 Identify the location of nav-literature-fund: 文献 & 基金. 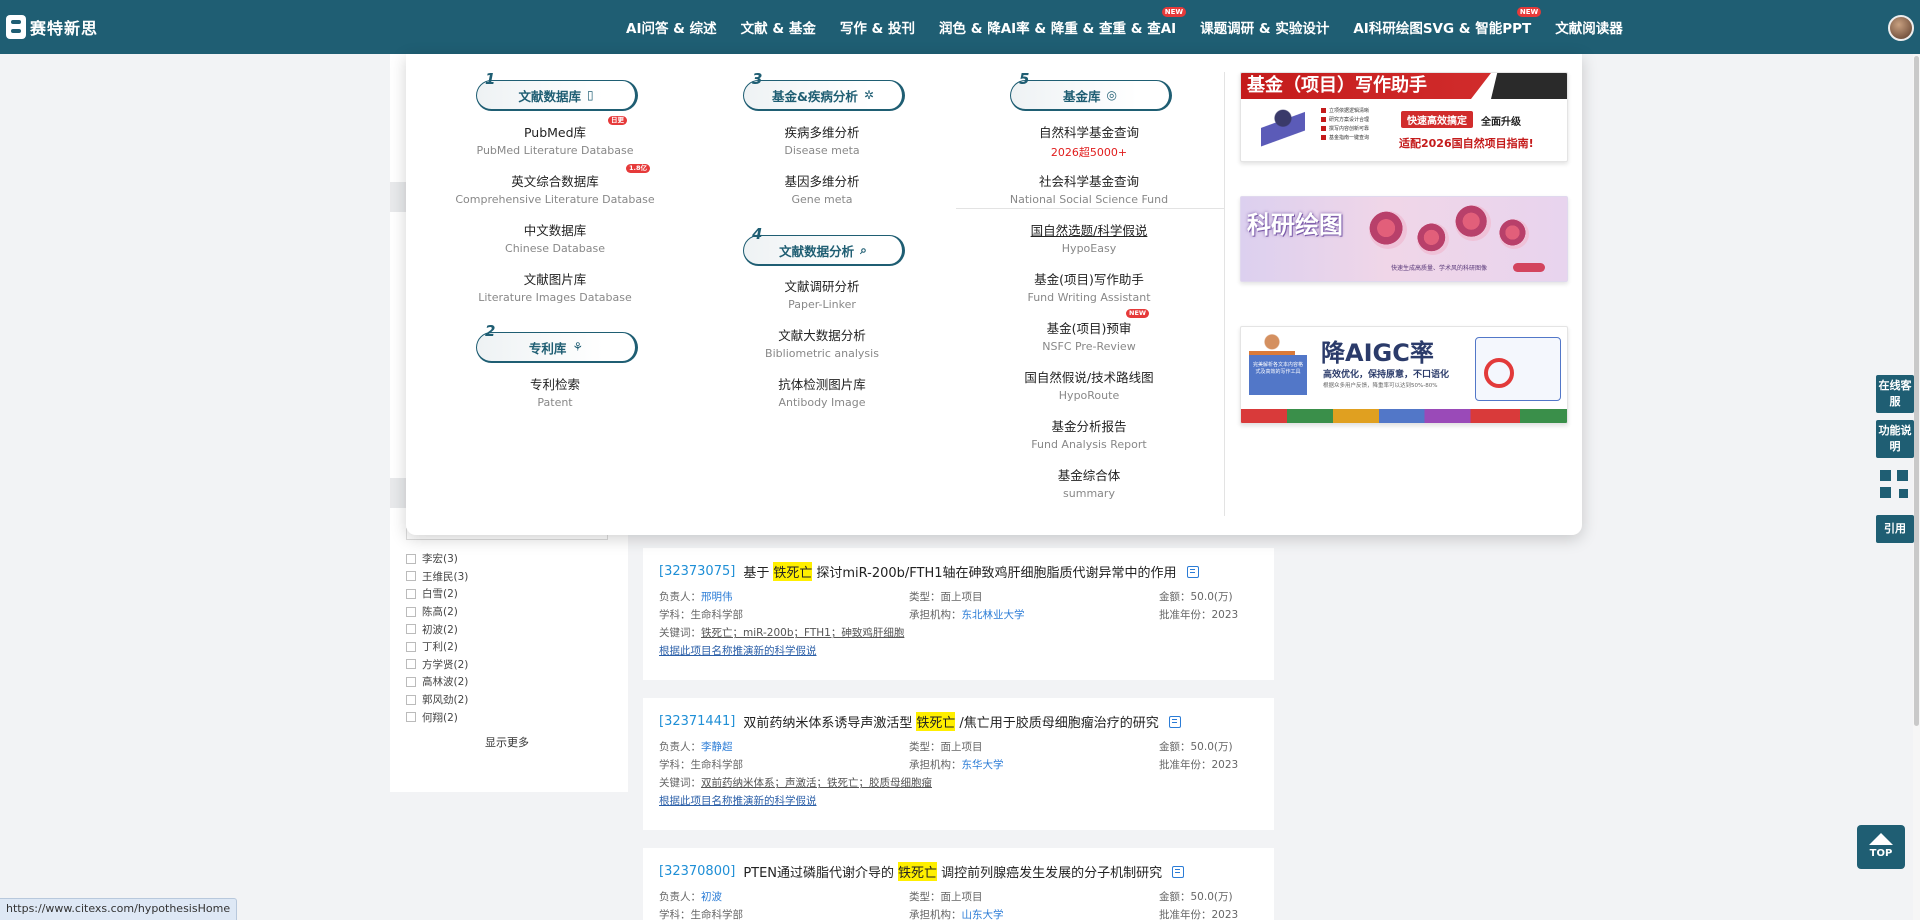
(778, 27).